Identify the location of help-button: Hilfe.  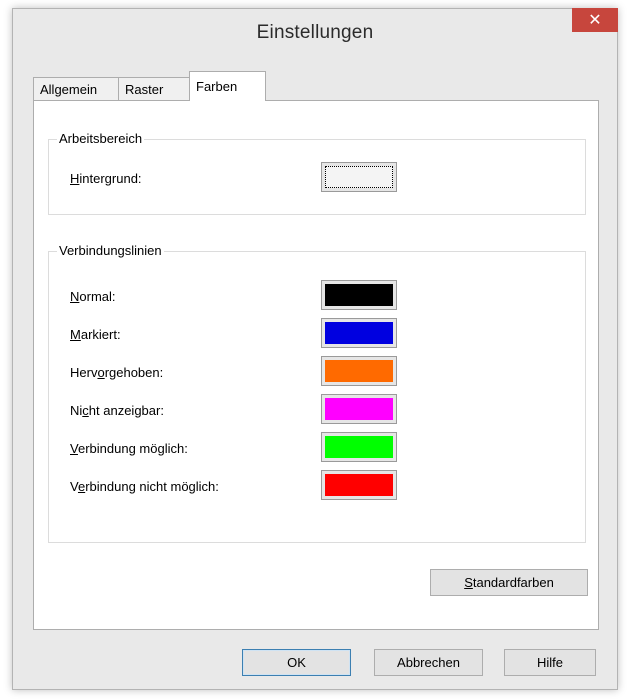
(550, 662).